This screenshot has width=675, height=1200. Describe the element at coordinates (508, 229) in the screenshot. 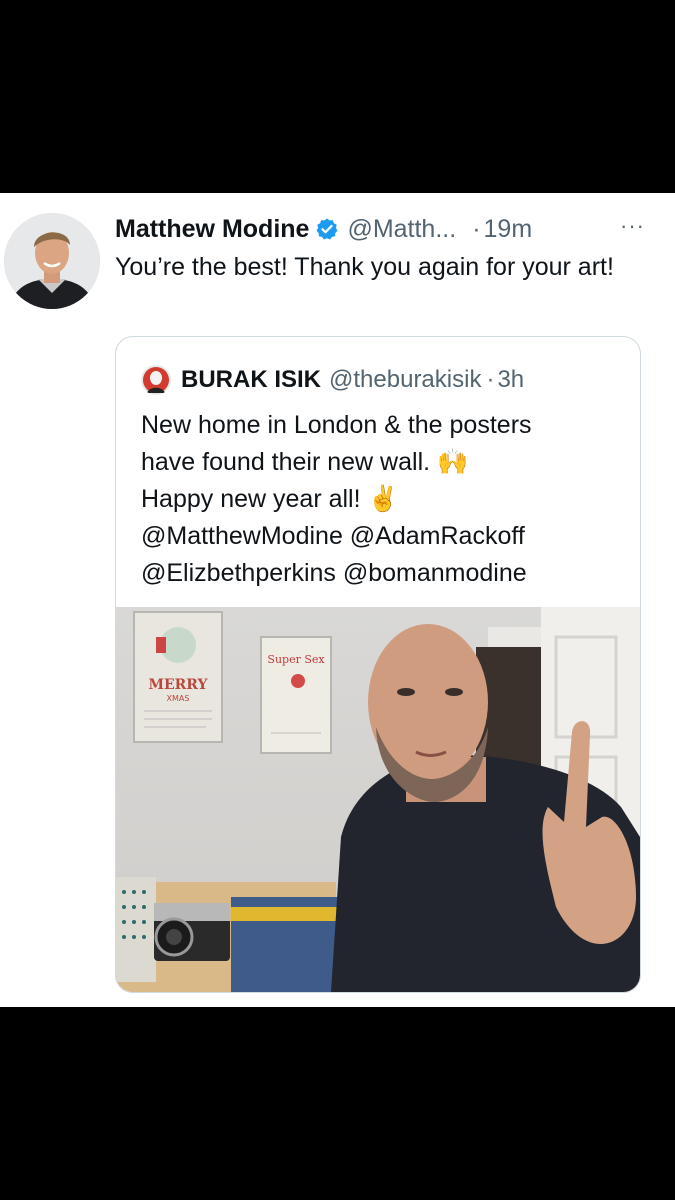

I see `tweet-timestamp: 19m` at that location.